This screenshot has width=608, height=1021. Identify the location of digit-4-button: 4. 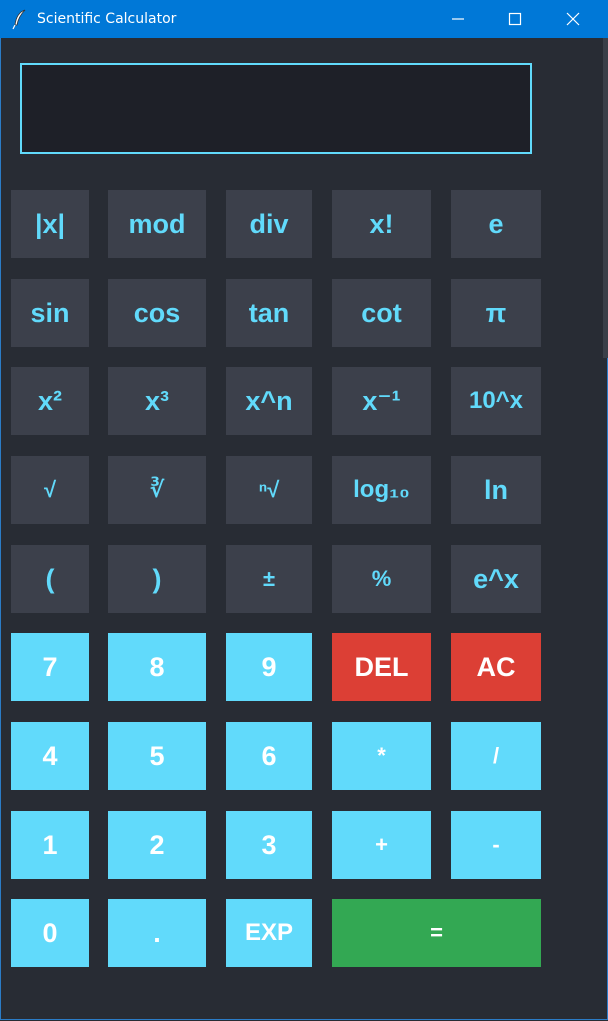
(50, 756).